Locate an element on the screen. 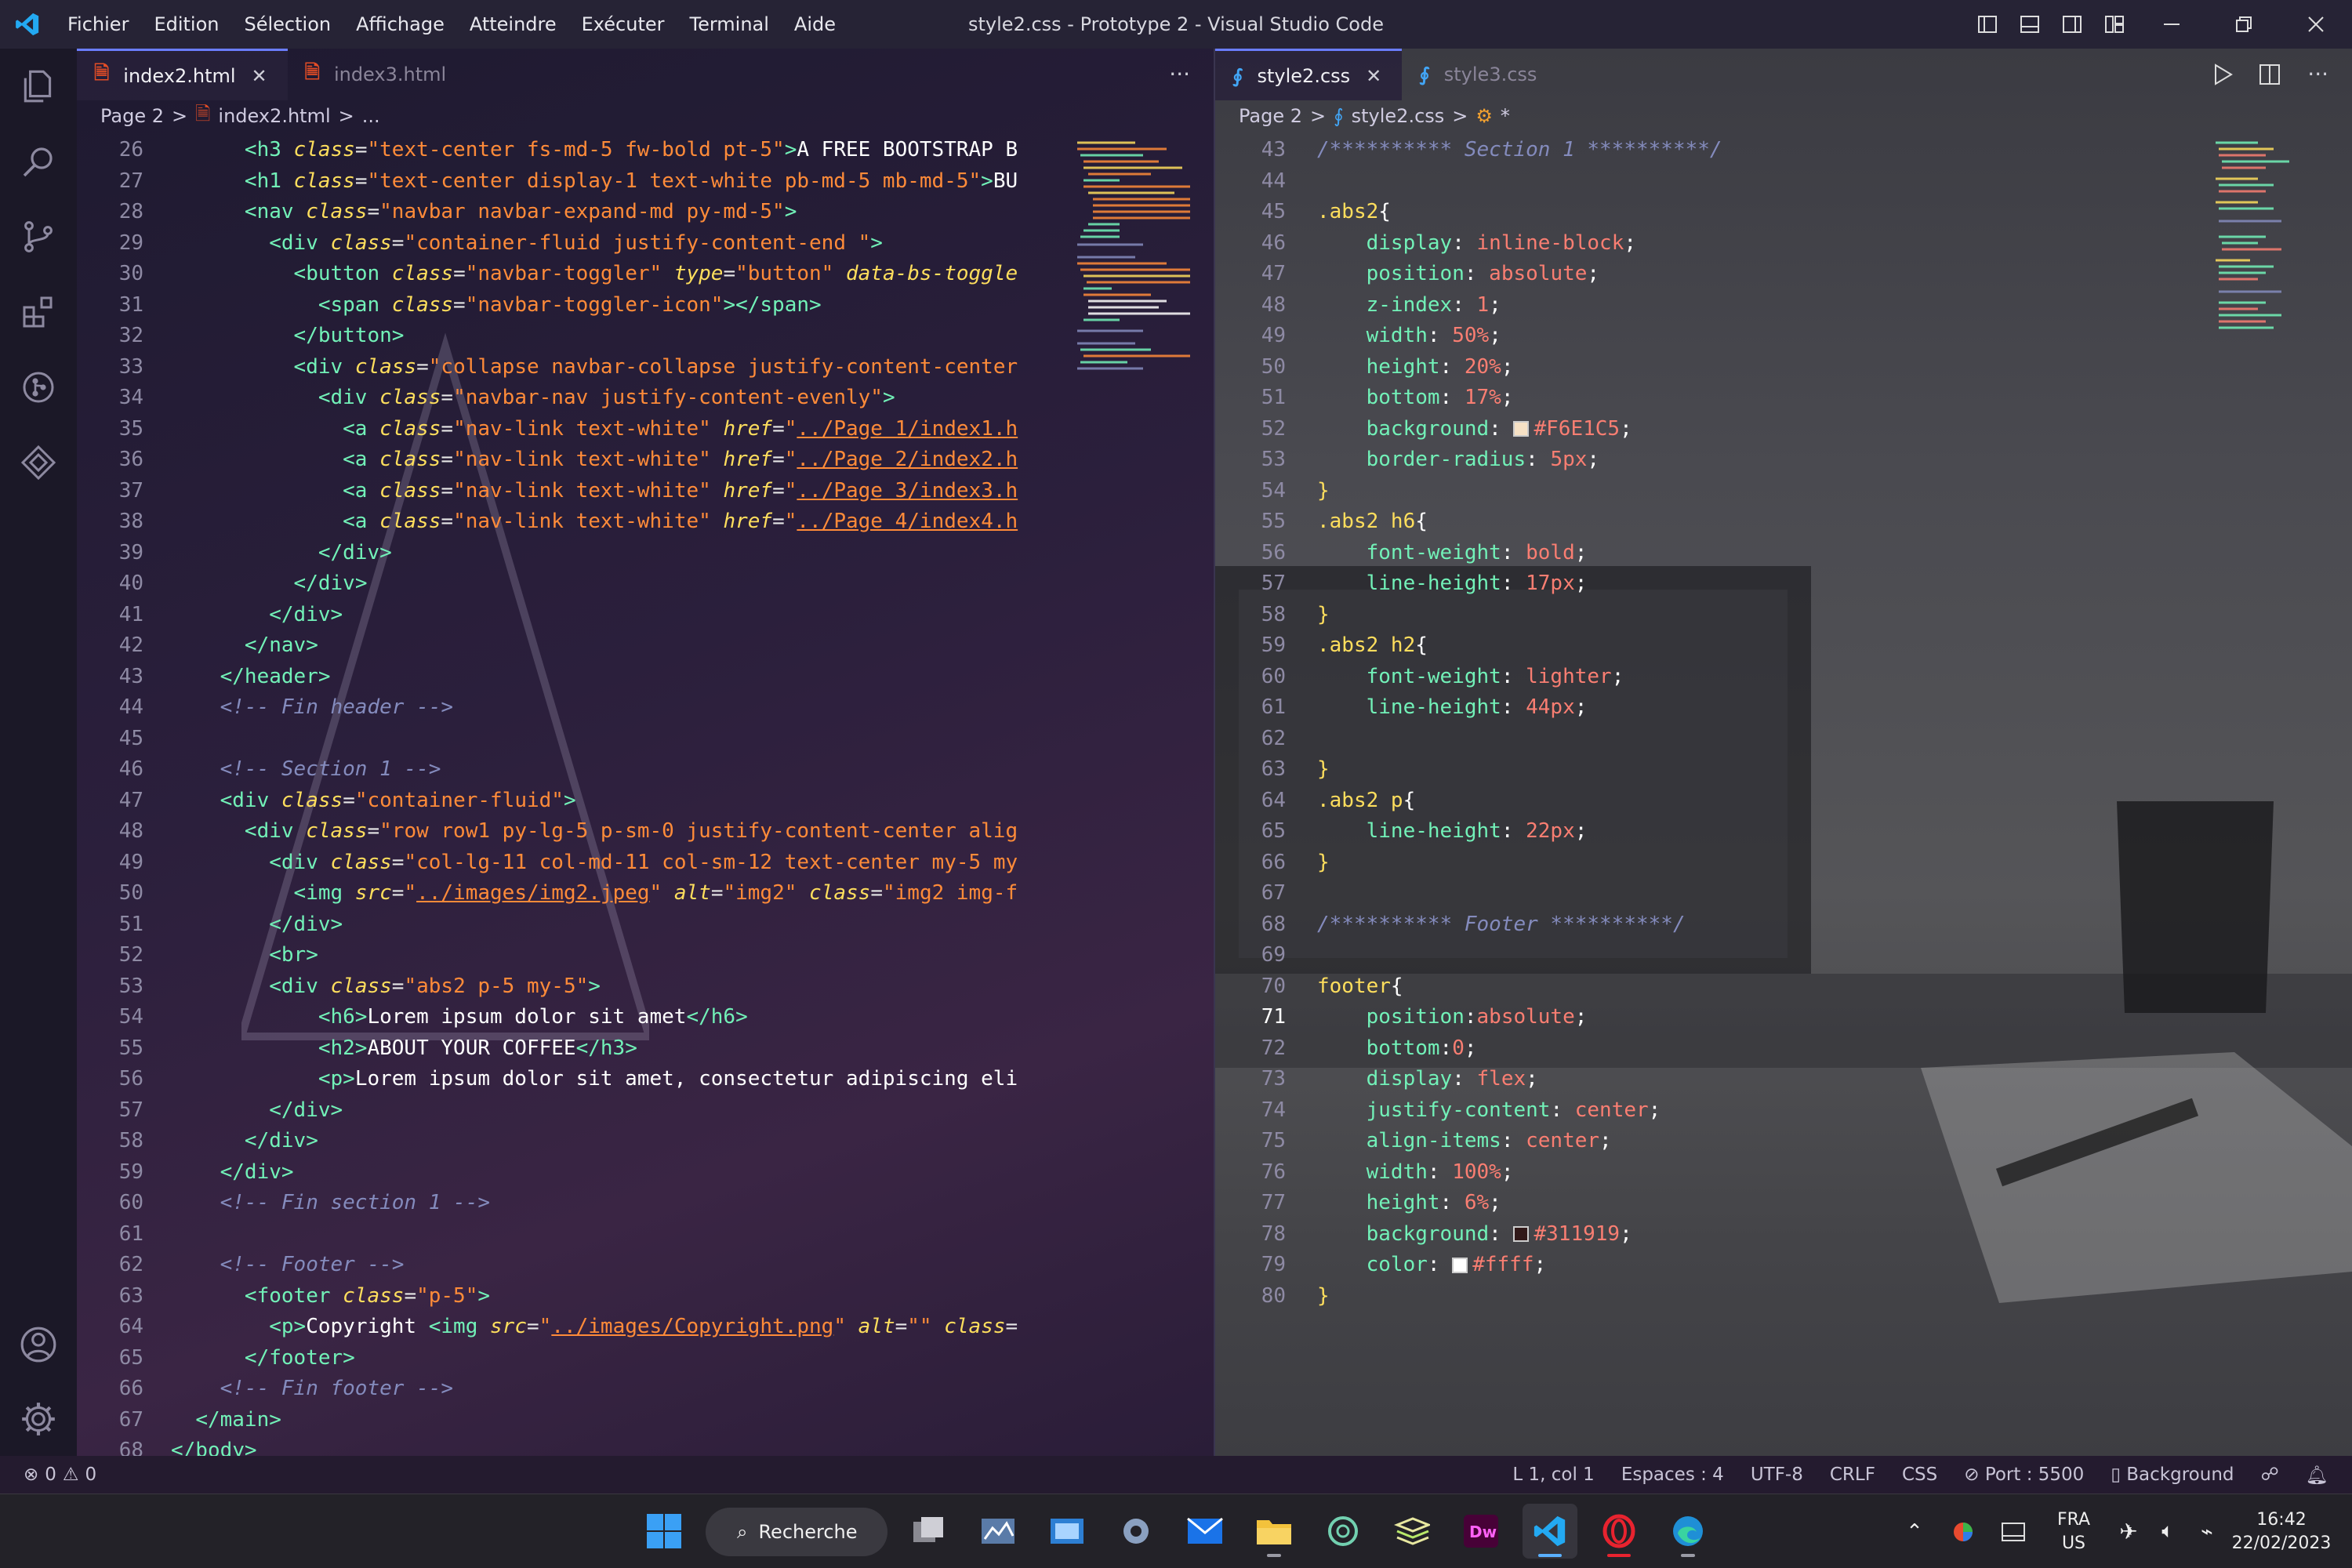 This screenshot has height=1568, width=2352. code-line: <!-- Section 1 --> is located at coordinates (306, 769).